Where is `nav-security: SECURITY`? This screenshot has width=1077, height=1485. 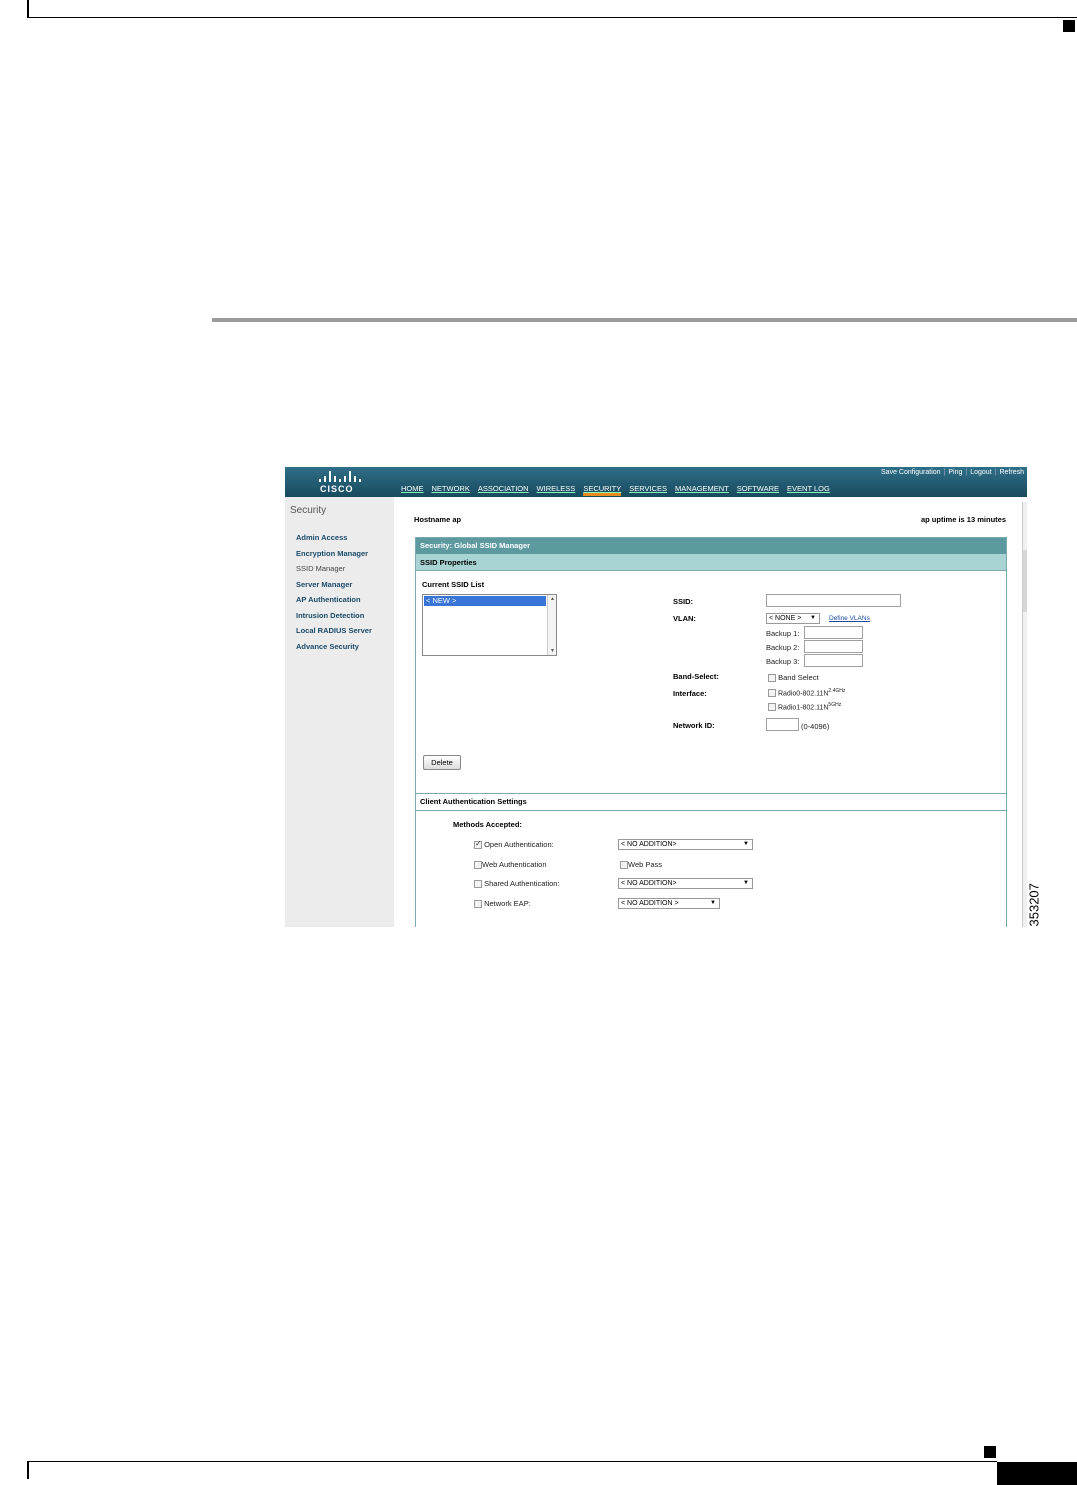 nav-security: SECURITY is located at coordinates (602, 490).